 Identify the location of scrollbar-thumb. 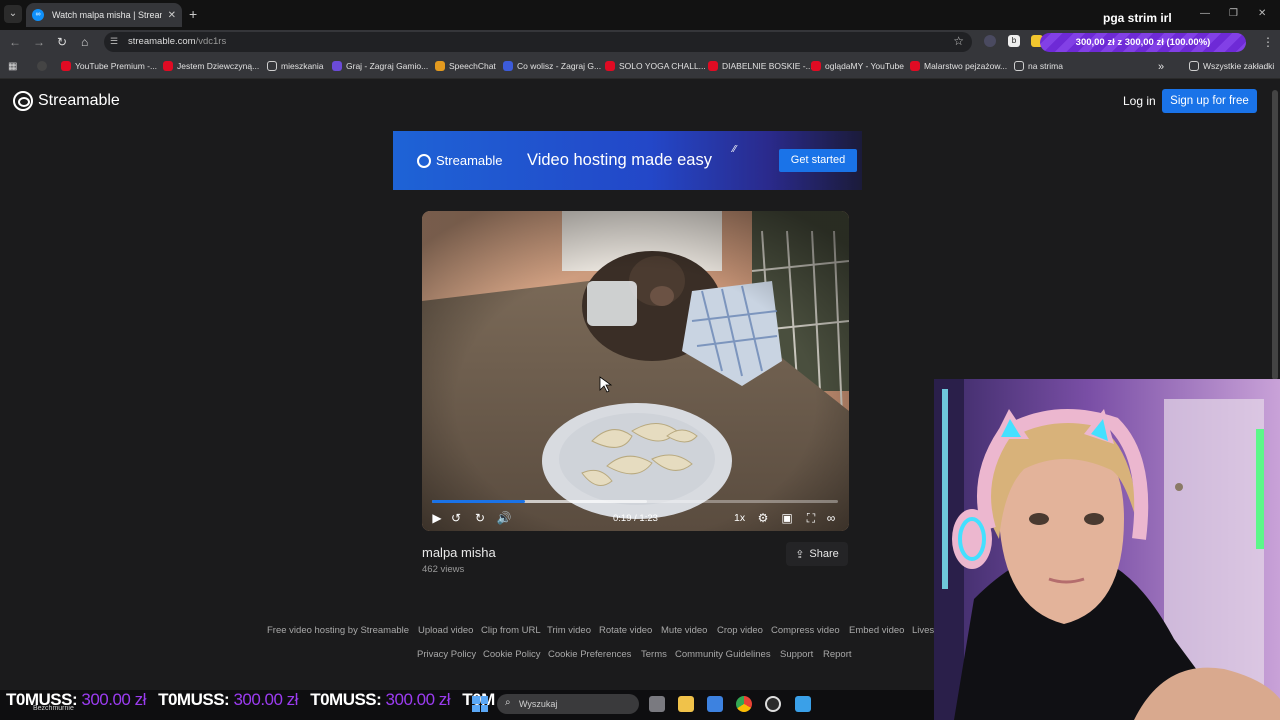
(1275, 235).